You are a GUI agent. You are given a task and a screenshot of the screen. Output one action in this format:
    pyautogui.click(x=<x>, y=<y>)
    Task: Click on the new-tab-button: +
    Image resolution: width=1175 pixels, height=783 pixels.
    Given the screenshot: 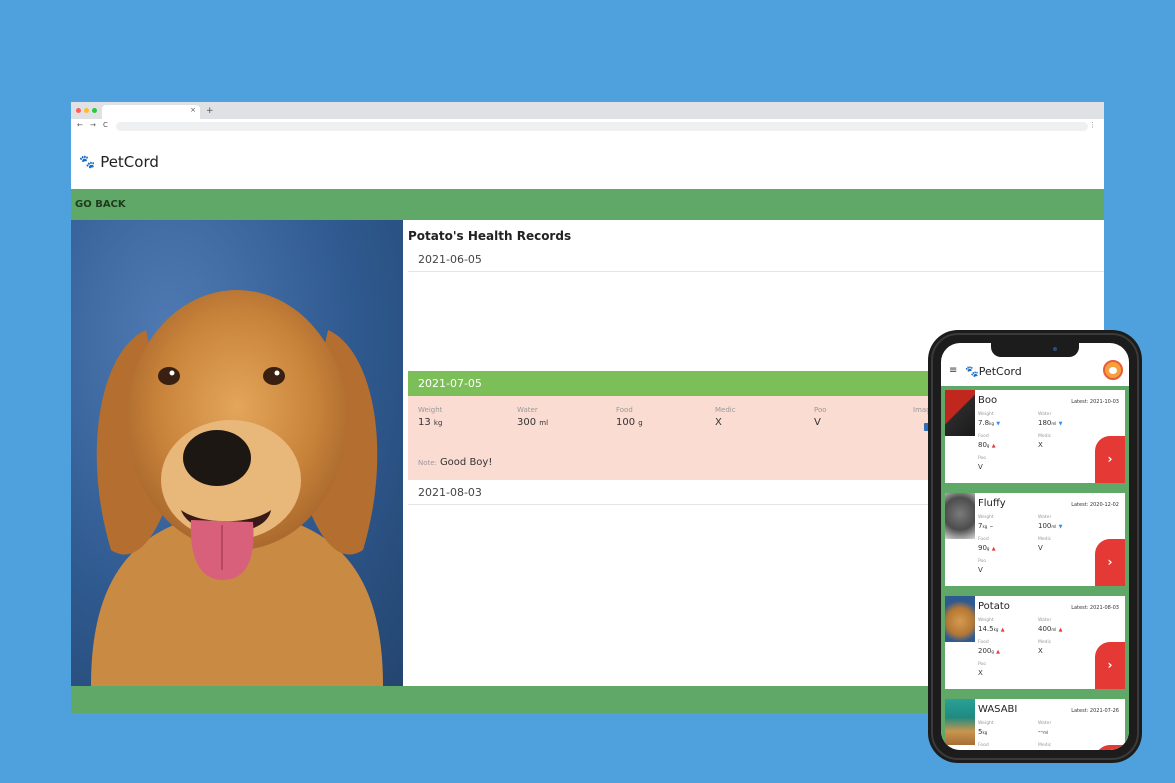 What is the action you would take?
    pyautogui.click(x=210, y=111)
    